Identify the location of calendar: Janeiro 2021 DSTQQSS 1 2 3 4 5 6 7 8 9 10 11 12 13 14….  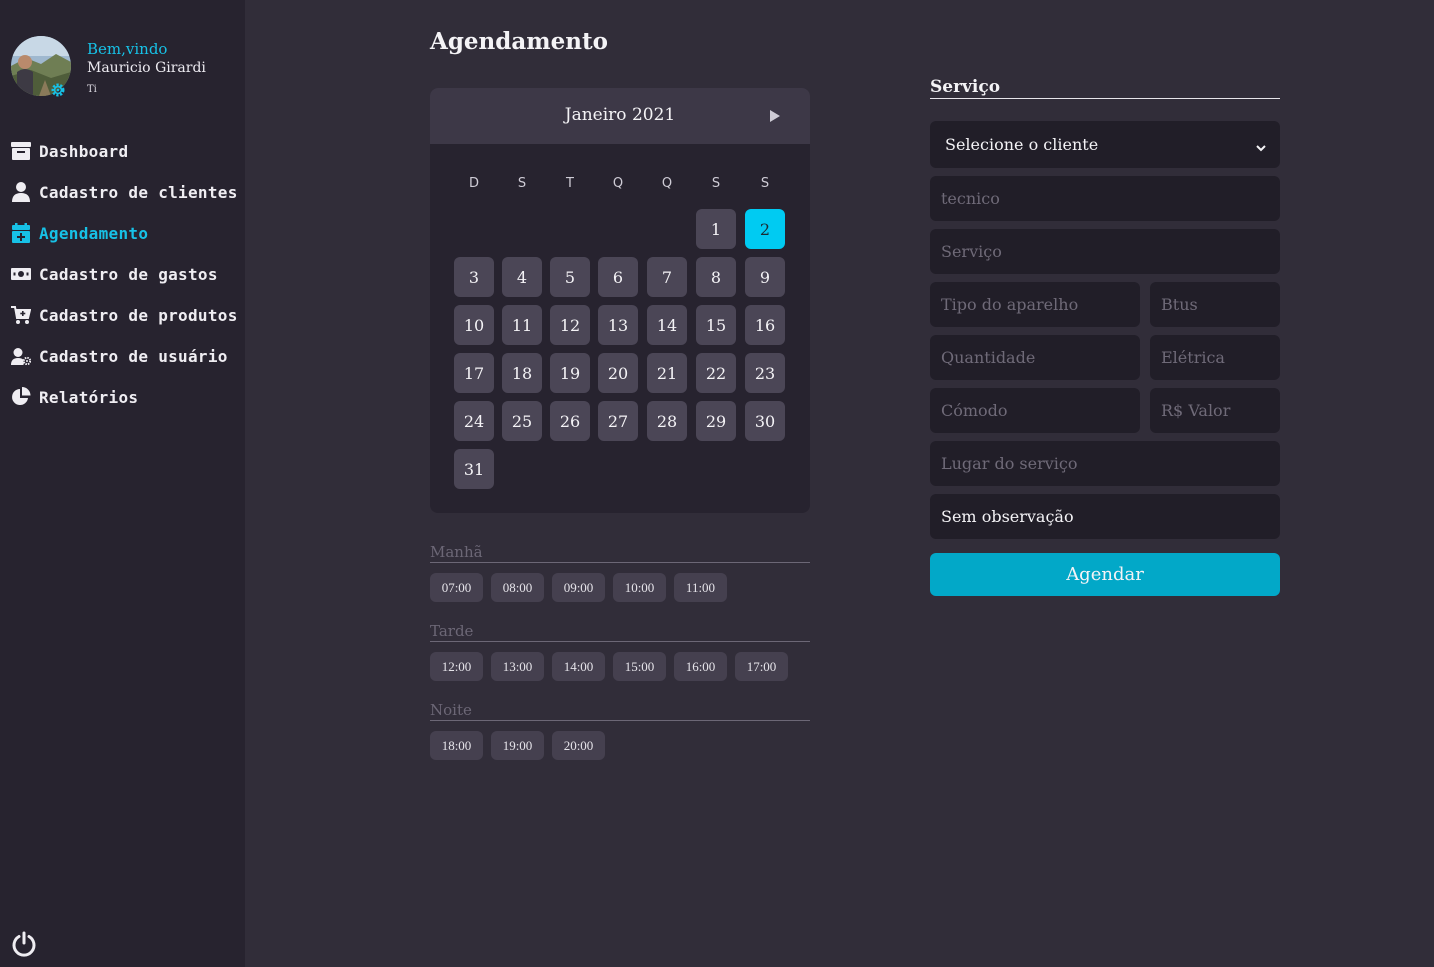
(620, 300).